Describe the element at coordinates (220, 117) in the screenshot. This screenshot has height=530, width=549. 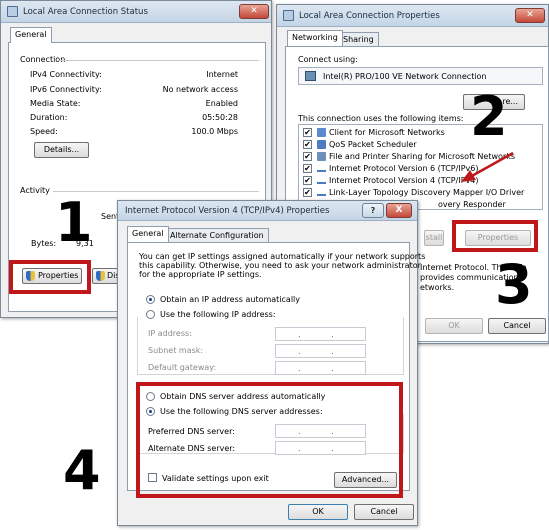
I see `duration-value: 05:50:28` at that location.